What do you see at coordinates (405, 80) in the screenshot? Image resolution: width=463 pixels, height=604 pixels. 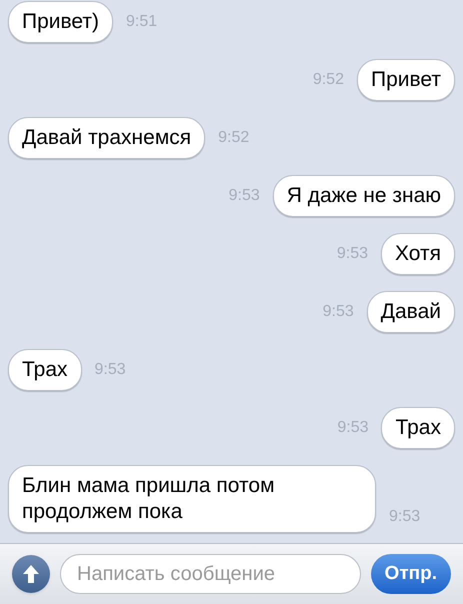 I see `message-bubble: Привет` at bounding box center [405, 80].